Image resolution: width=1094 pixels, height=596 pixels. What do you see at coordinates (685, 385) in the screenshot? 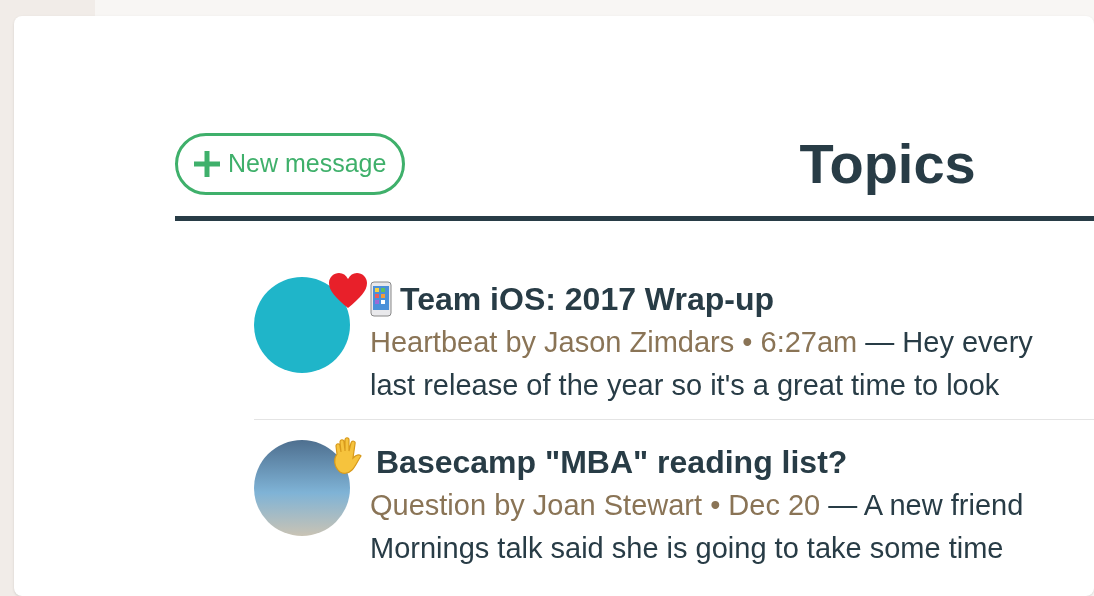
I see `topic-excerpt: last release of the year so it's a great time to look` at bounding box center [685, 385].